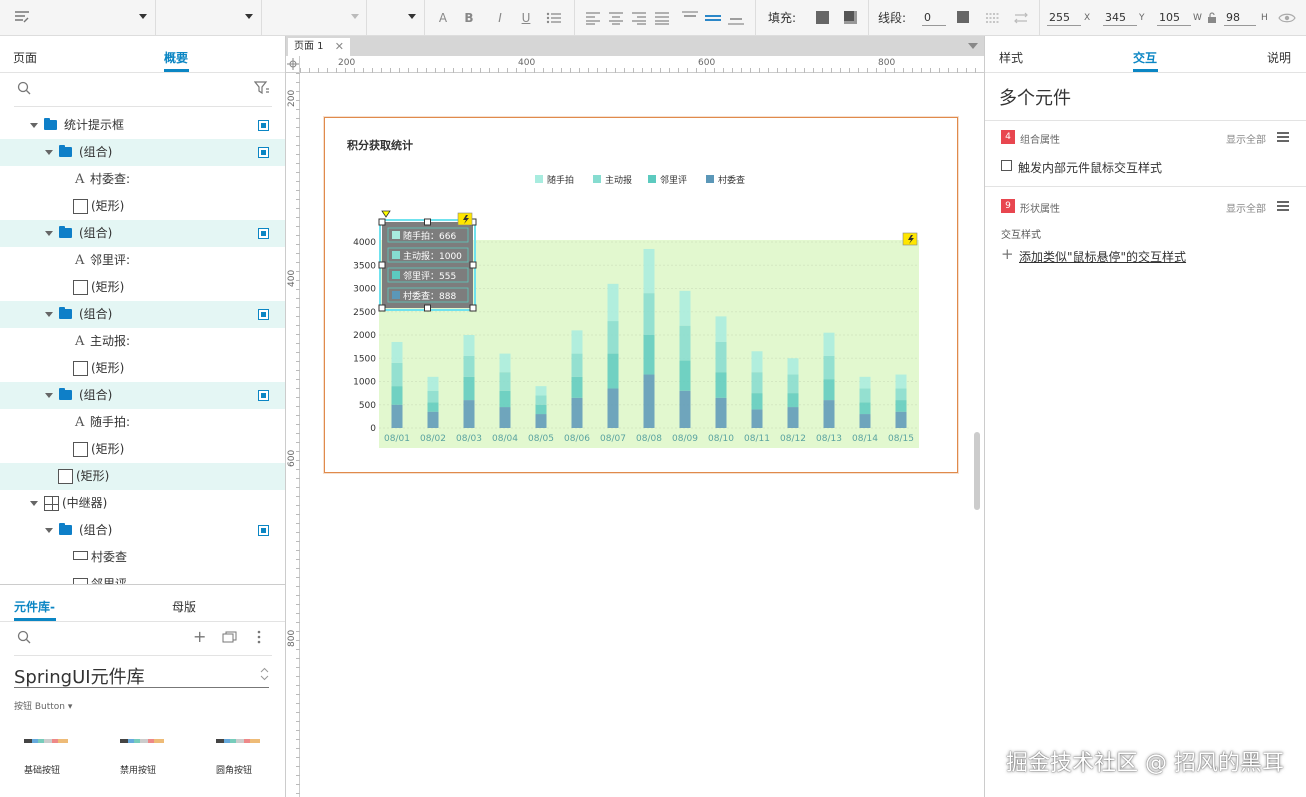  What do you see at coordinates (973, 46) in the screenshot?
I see `tabs-dropdown-icon` at bounding box center [973, 46].